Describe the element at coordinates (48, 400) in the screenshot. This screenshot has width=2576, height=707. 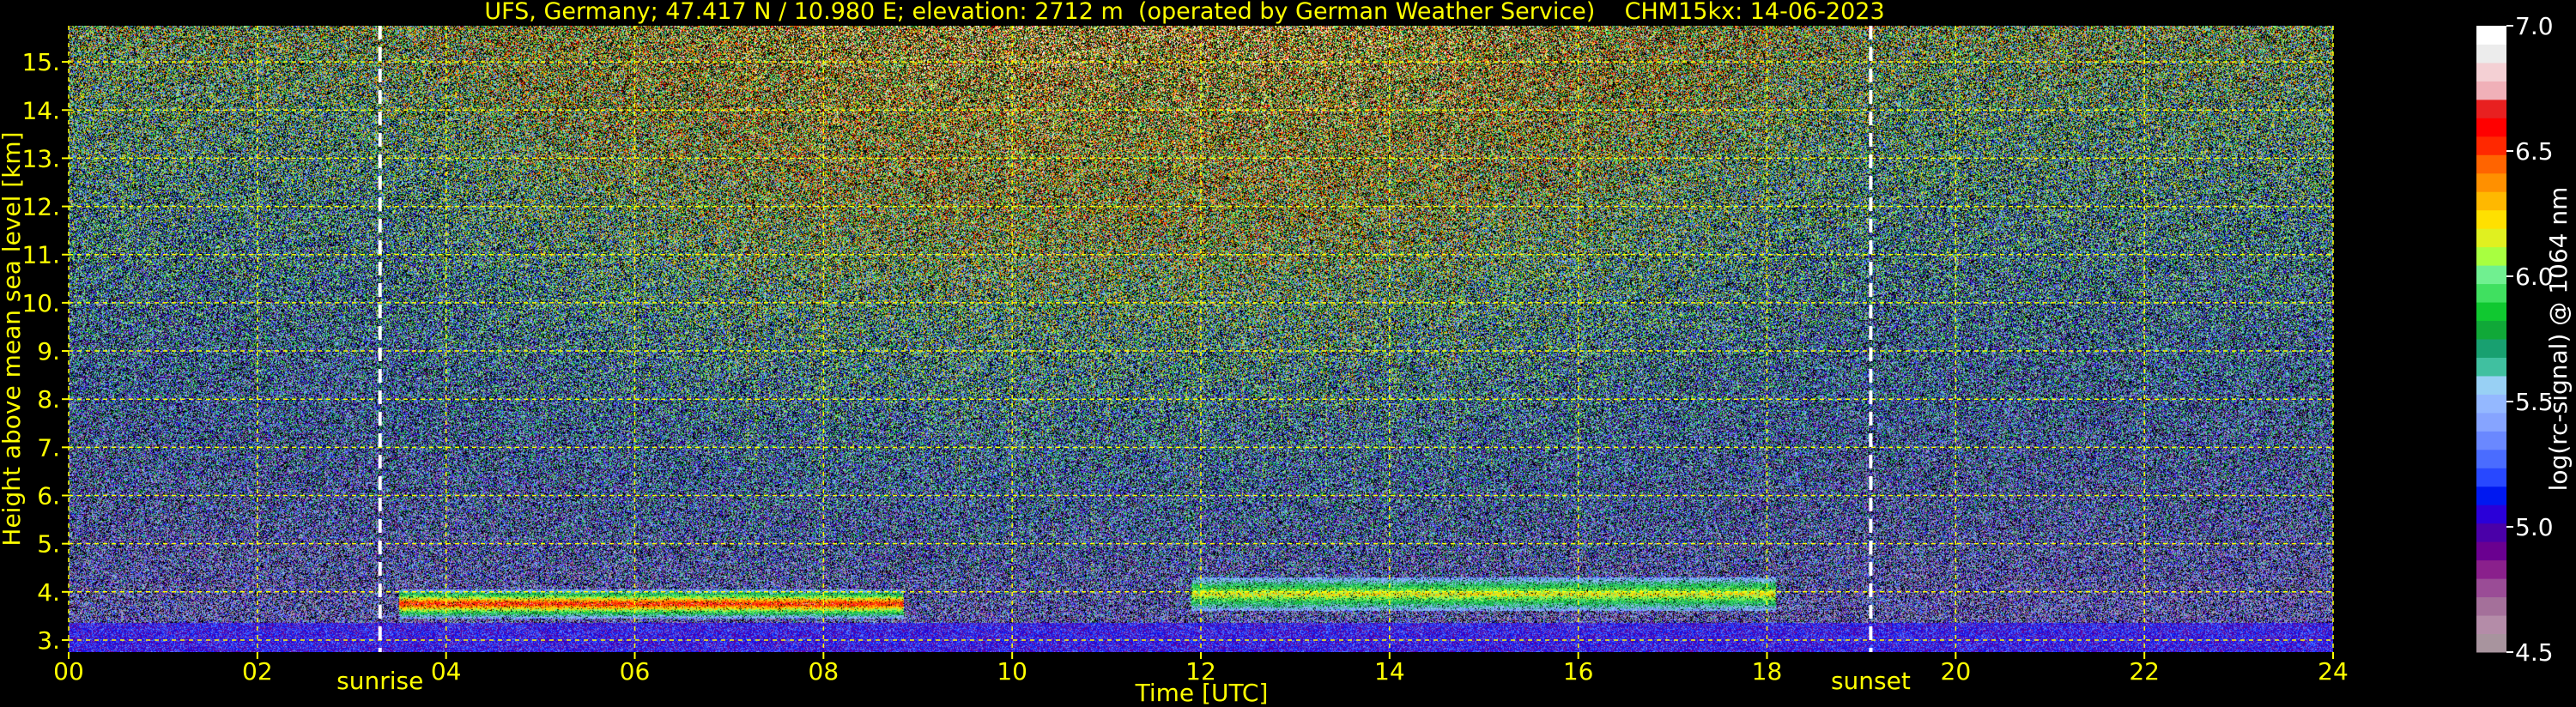
I see `y-tick-label: 8.` at that location.